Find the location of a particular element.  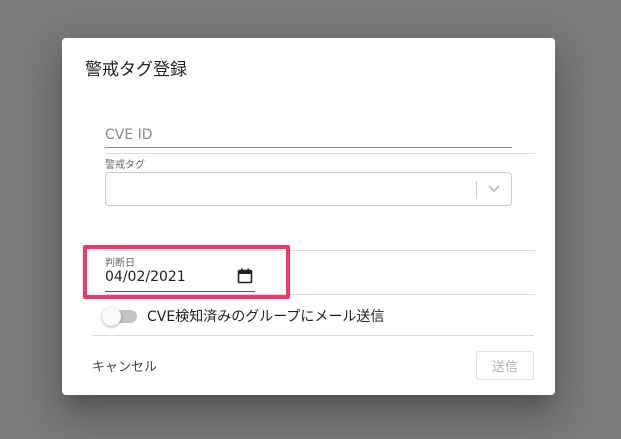

highlight-box is located at coordinates (186, 272).